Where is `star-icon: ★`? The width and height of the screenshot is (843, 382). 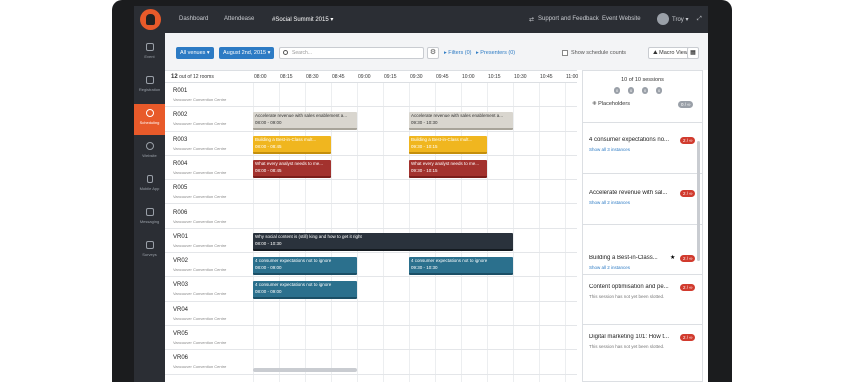
star-icon: ★ is located at coordinates (672, 257).